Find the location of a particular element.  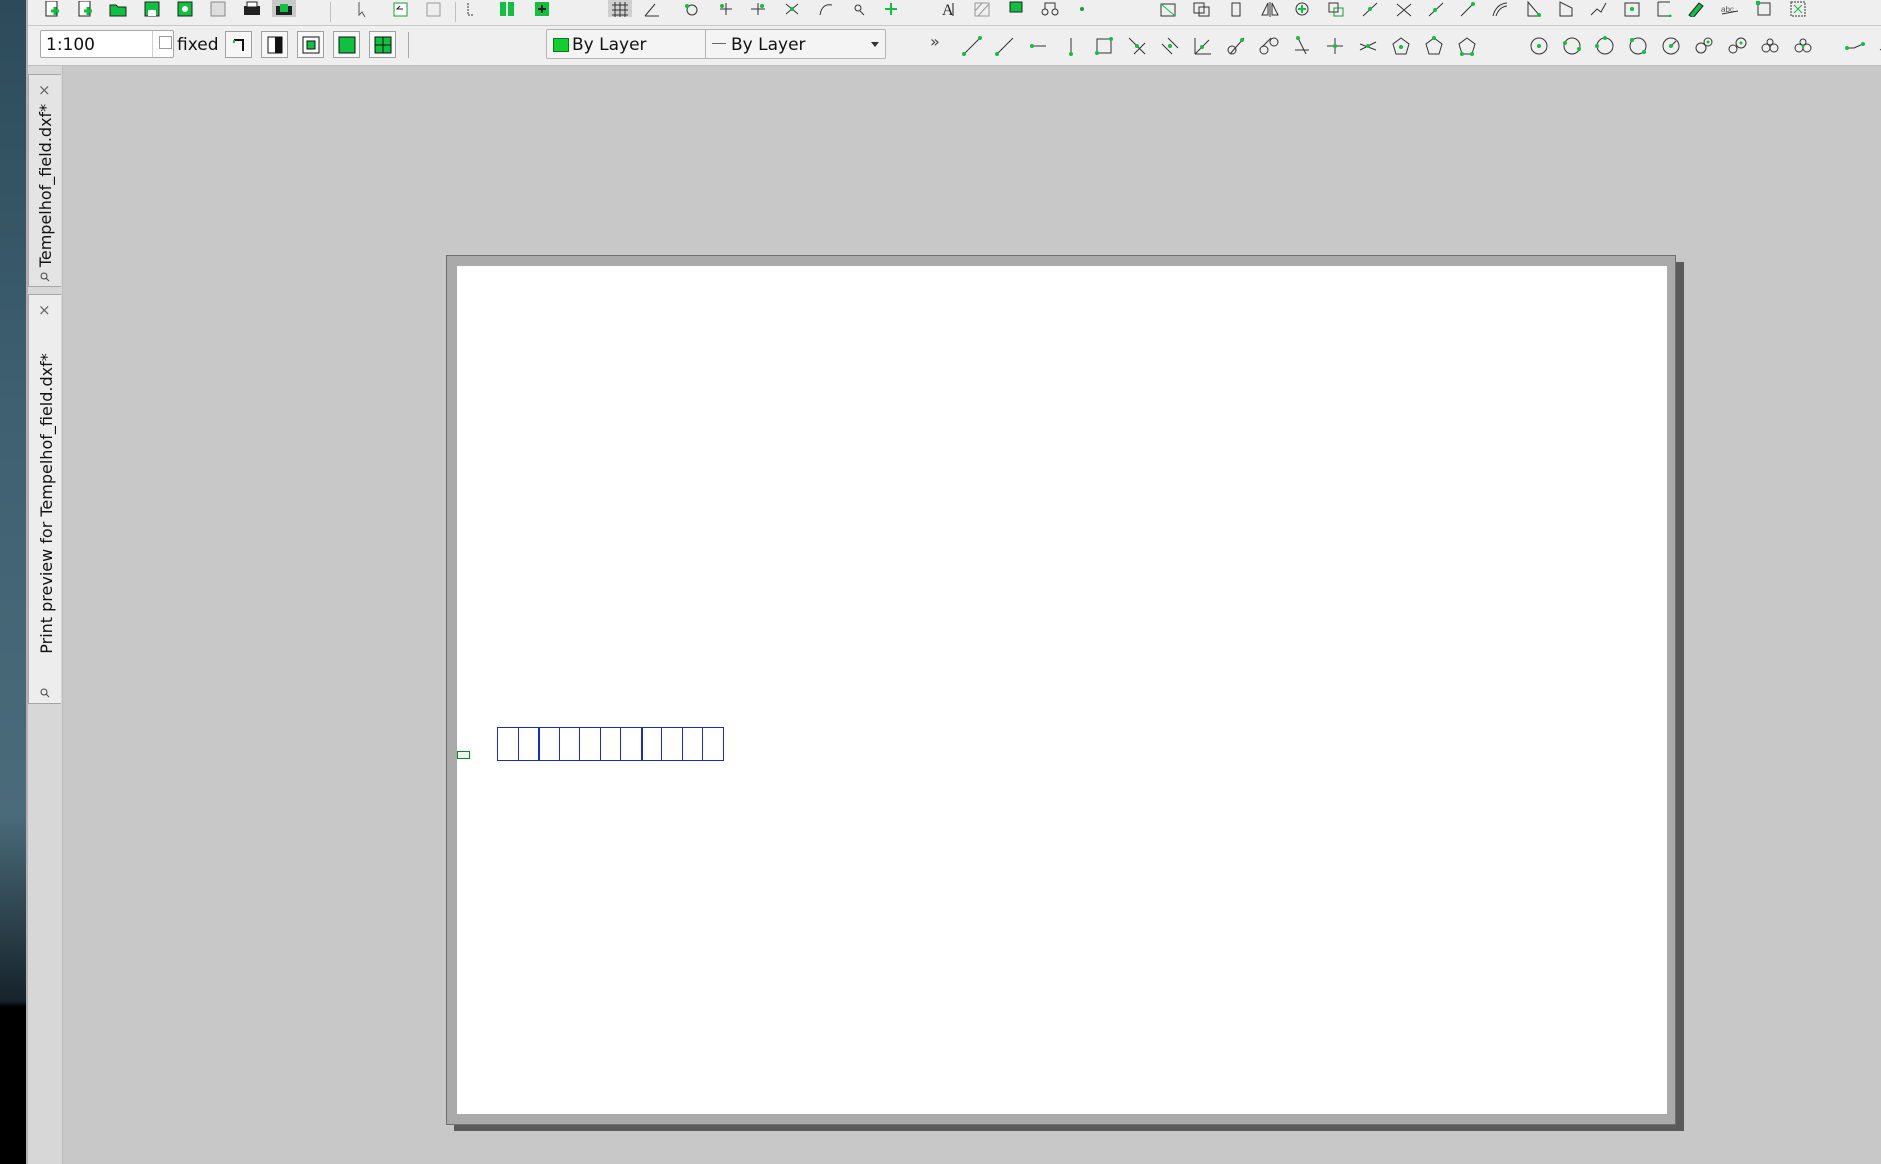

scale-icon is located at coordinates (792, 8).